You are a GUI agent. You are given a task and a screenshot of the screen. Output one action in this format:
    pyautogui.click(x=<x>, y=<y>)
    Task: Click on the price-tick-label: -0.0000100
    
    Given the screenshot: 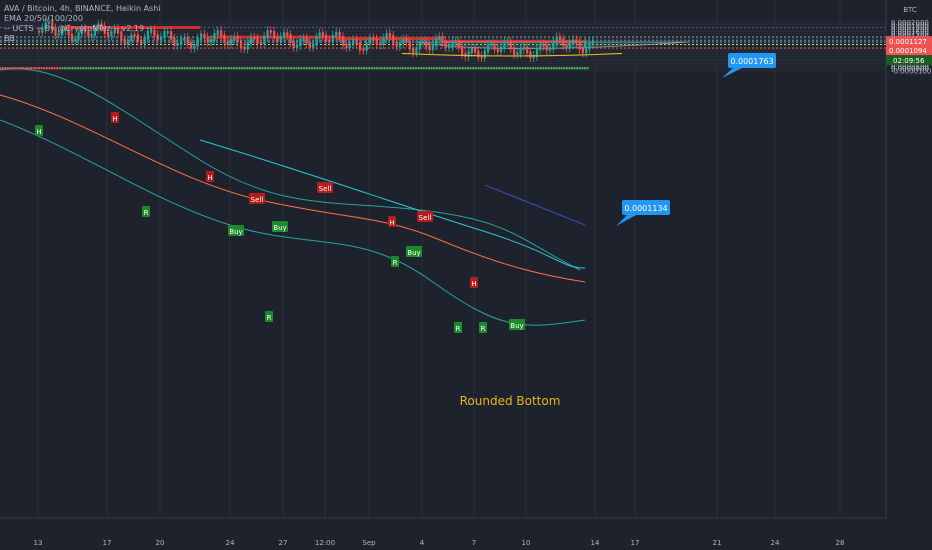 What is the action you would take?
    pyautogui.click(x=911, y=72)
    